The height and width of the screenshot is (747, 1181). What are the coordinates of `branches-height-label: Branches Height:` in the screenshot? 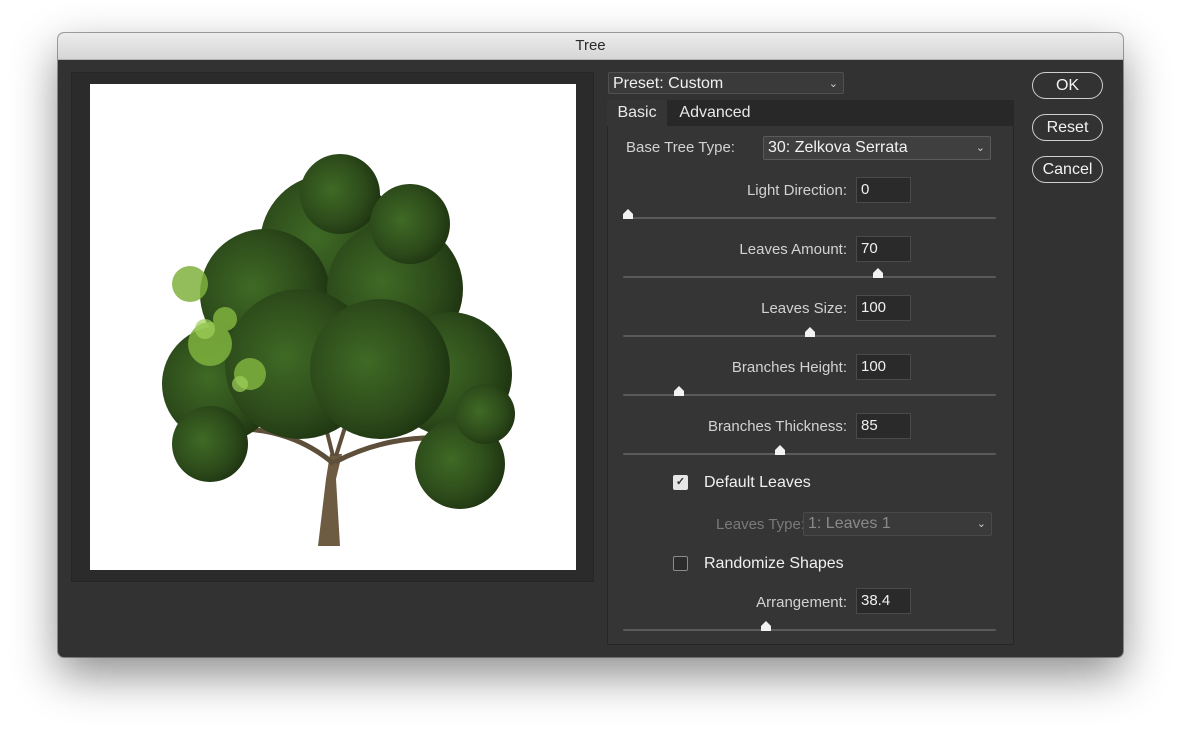 It's located at (789, 367).